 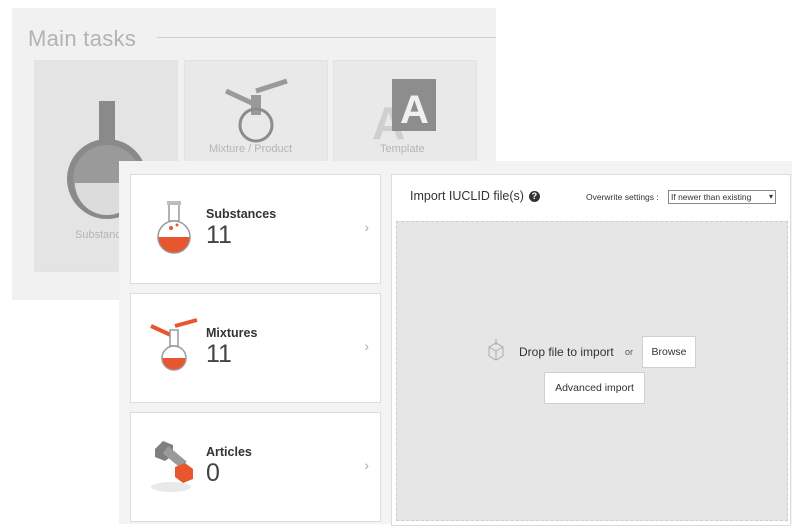 What do you see at coordinates (229, 452) in the screenshot?
I see `card-articles-name: Articles` at bounding box center [229, 452].